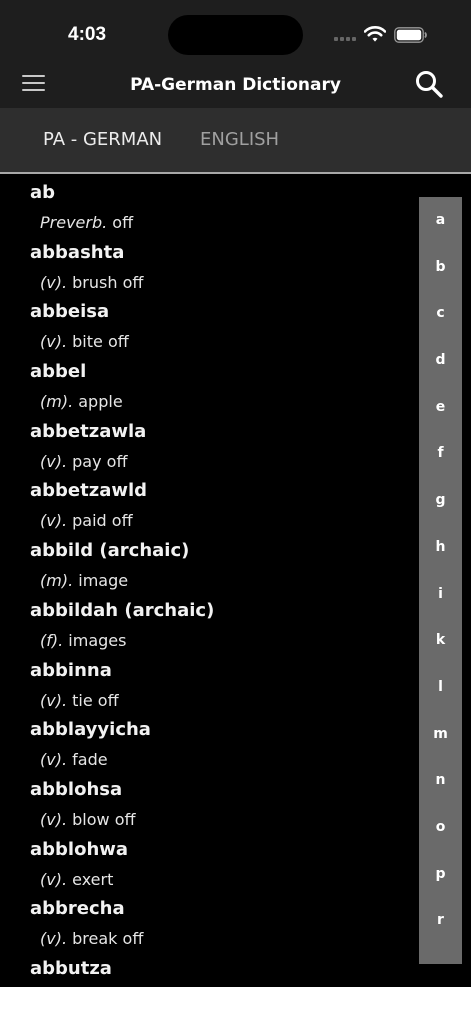 This screenshot has width=471, height=1024. What do you see at coordinates (225, 397) in the screenshot?
I see `entry-definition: (m). apple` at bounding box center [225, 397].